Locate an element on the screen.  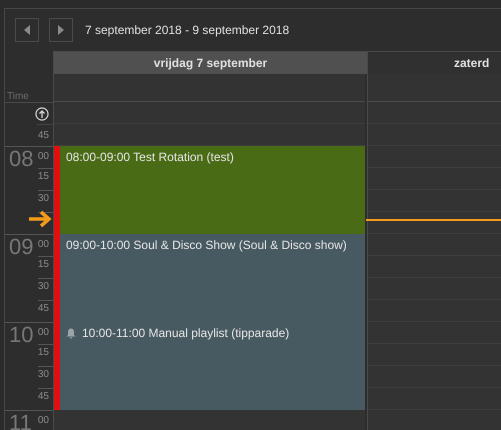
event-block: 09:00-10:00 Soul & Disco Show (Soul & Disco show) is located at coordinates (209, 278).